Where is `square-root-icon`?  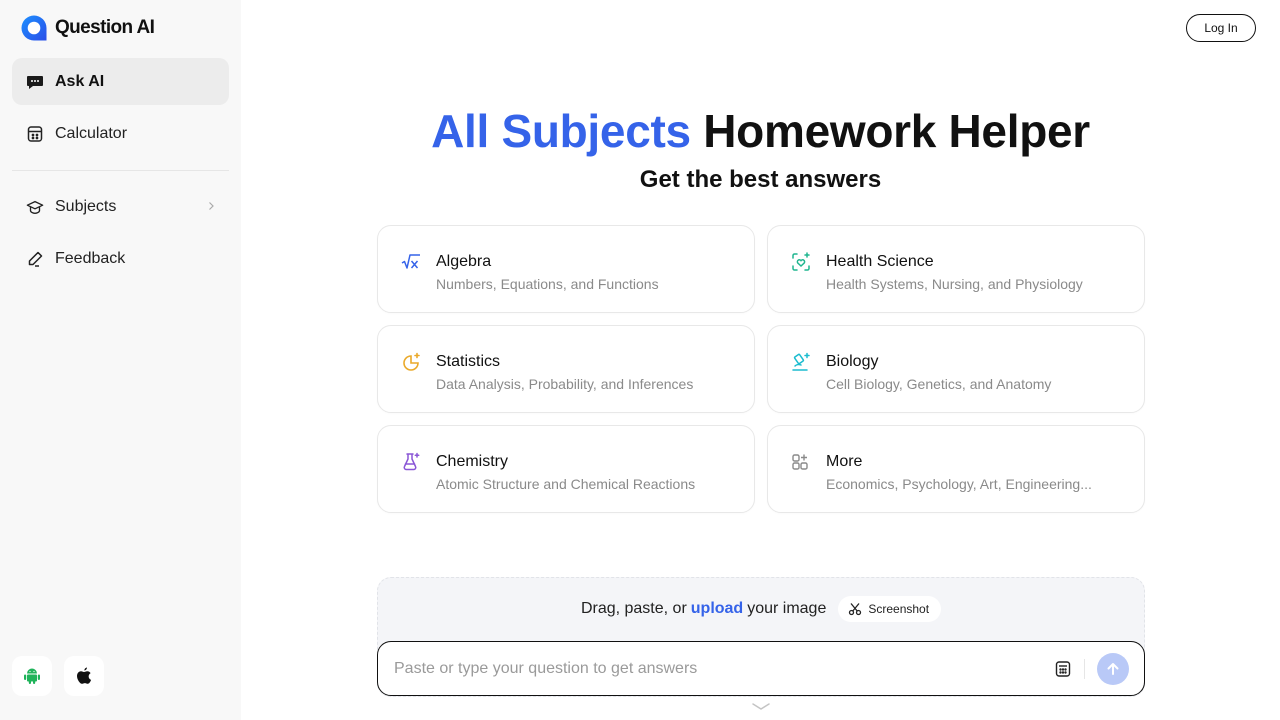
square-root-icon is located at coordinates (411, 262).